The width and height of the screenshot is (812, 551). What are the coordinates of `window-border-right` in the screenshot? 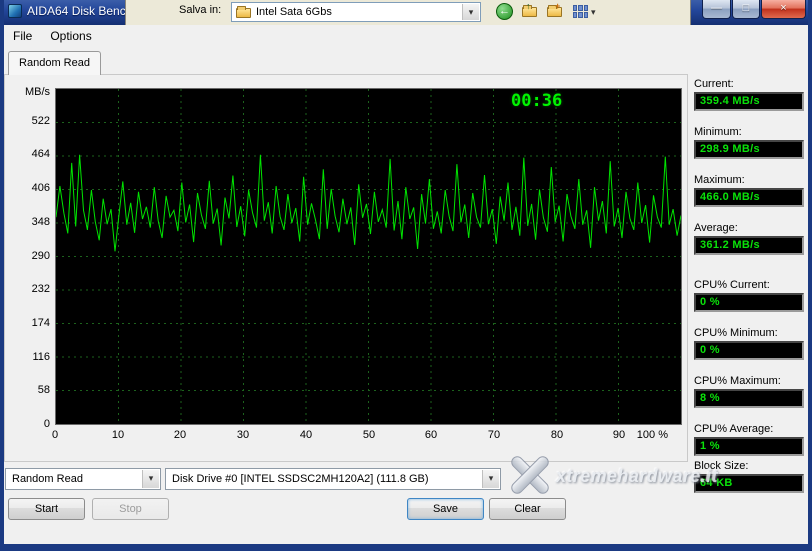 It's located at (810, 275).